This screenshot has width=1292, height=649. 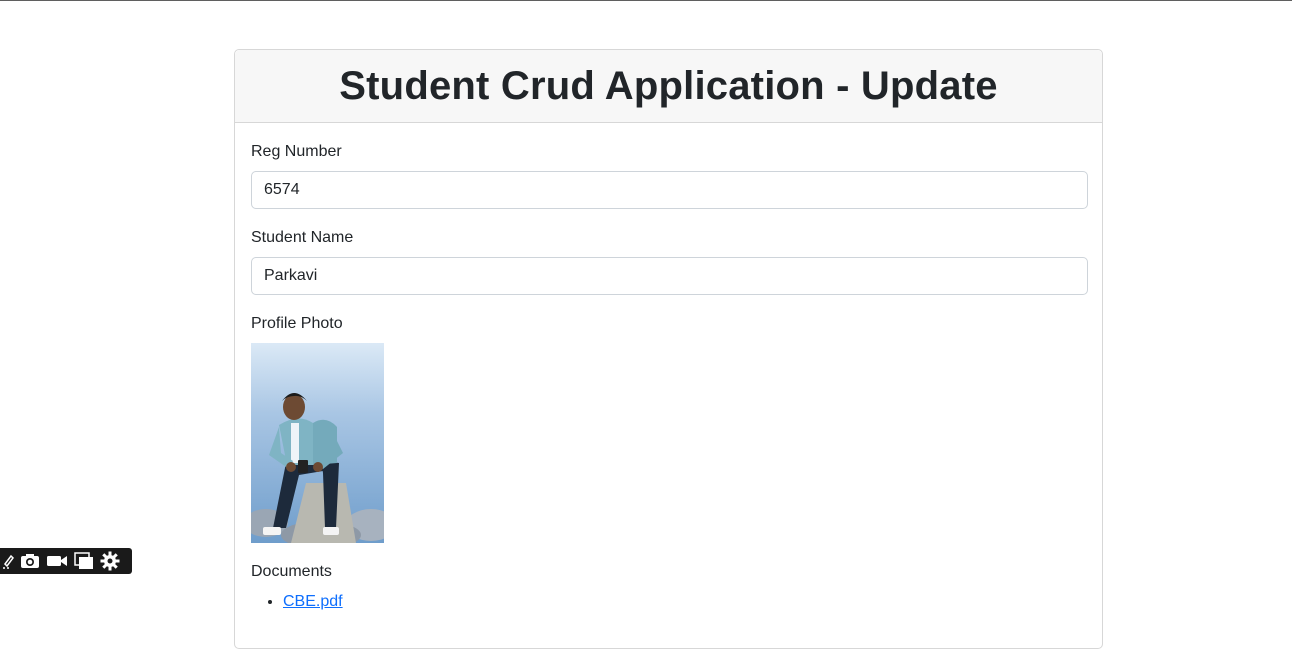 What do you see at coordinates (291, 571) in the screenshot?
I see `documents-label: Documents` at bounding box center [291, 571].